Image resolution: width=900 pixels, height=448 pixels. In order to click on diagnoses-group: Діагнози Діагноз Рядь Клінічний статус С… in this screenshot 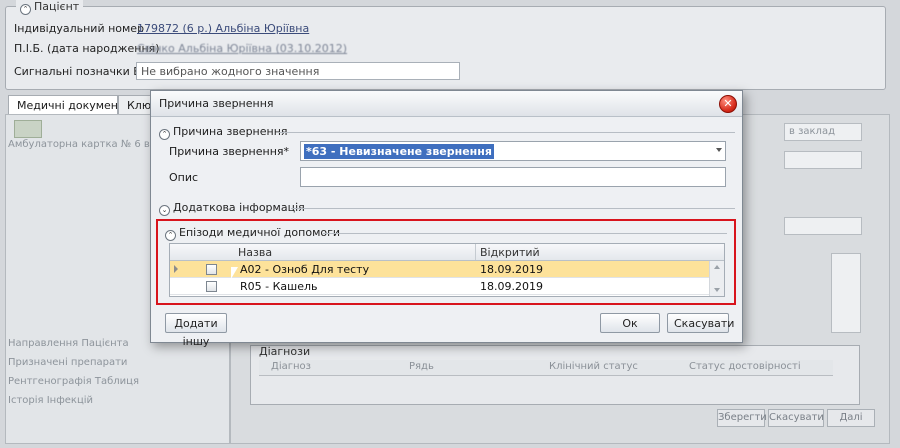, I will do `click(555, 375)`.